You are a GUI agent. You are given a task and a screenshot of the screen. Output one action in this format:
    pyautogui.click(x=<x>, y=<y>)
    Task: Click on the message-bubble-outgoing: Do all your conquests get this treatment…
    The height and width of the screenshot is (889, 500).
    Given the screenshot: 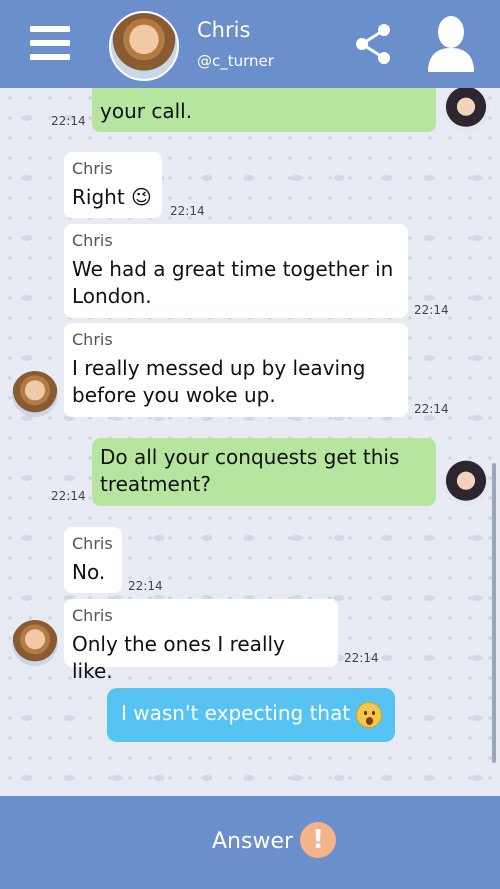 What is the action you would take?
    pyautogui.click(x=264, y=472)
    